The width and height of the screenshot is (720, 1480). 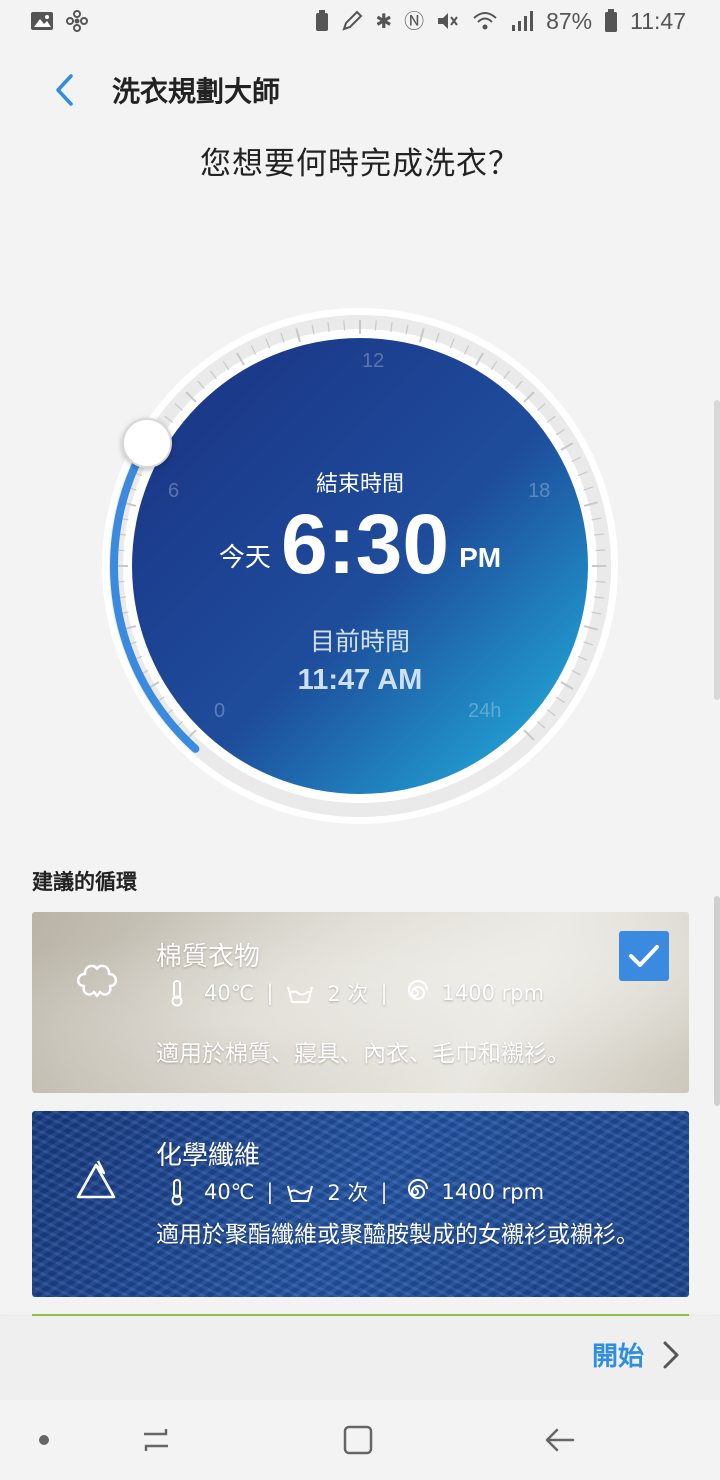 I want to click on checkmark-icon, so click(x=644, y=956).